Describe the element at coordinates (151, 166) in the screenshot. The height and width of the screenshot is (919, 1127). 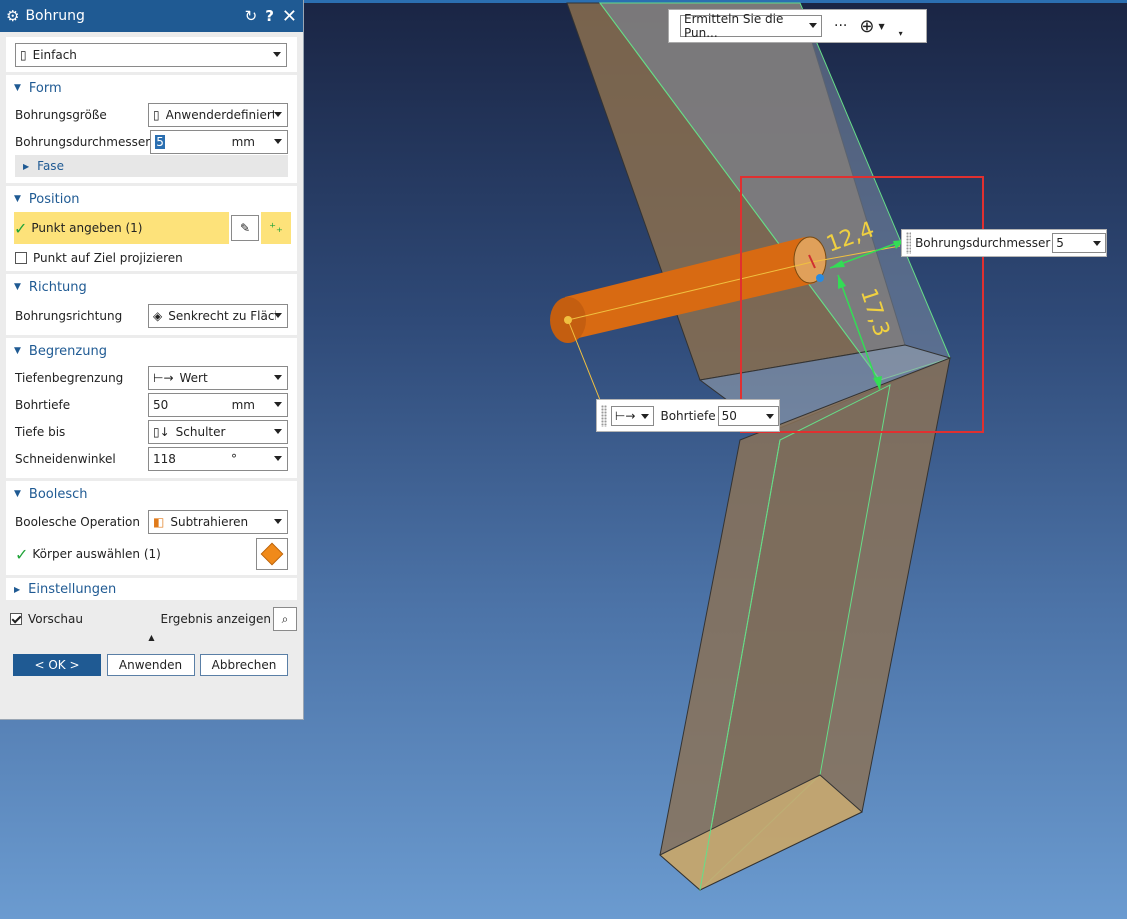
I see `section-header-fase: ▶ Fase` at that location.